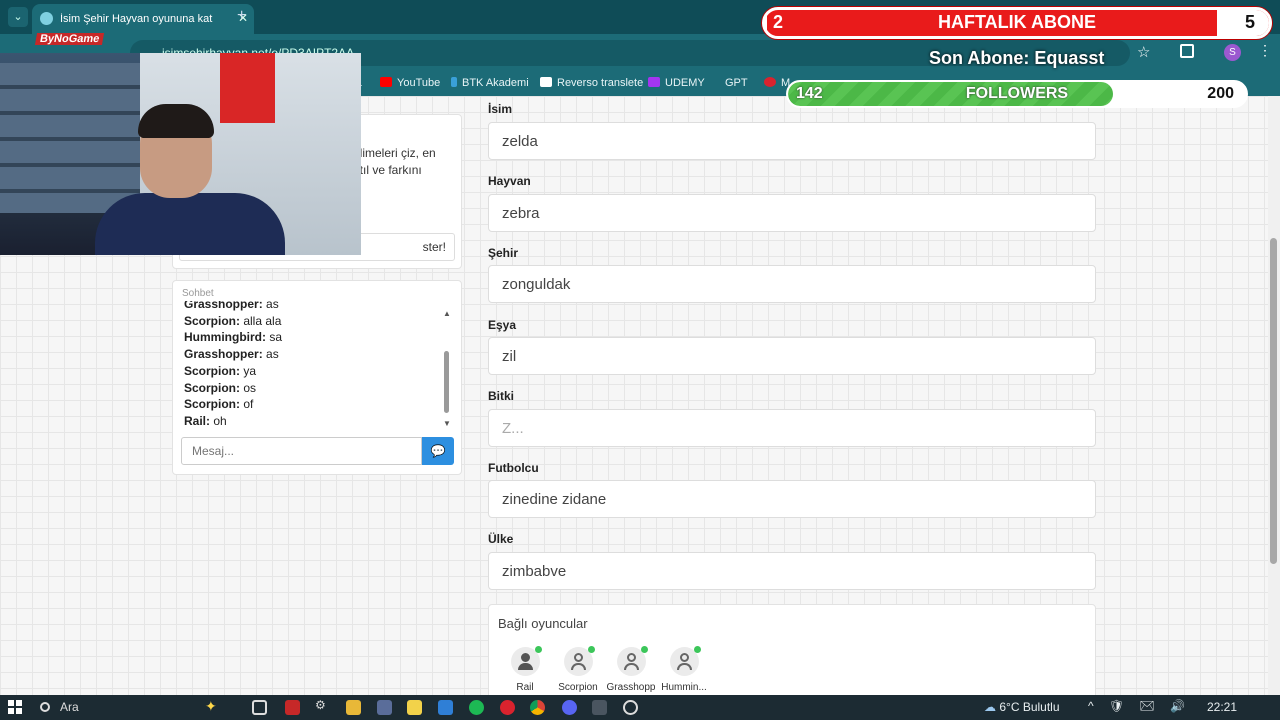  What do you see at coordinates (233, 337) in the screenshot?
I see `chat-message: Hummingbird: sa` at bounding box center [233, 337].